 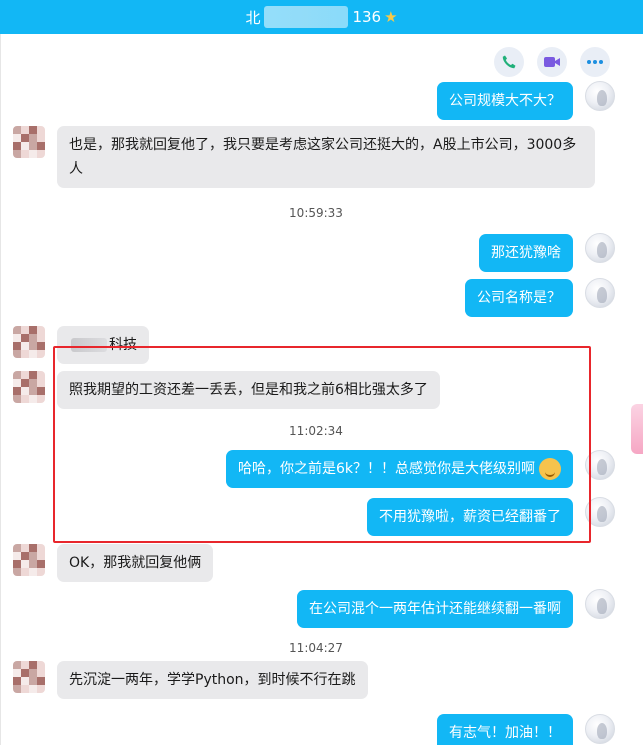 I want to click on message-bubble: 不用犹豫啦，薪资已经翻番了, so click(x=470, y=517).